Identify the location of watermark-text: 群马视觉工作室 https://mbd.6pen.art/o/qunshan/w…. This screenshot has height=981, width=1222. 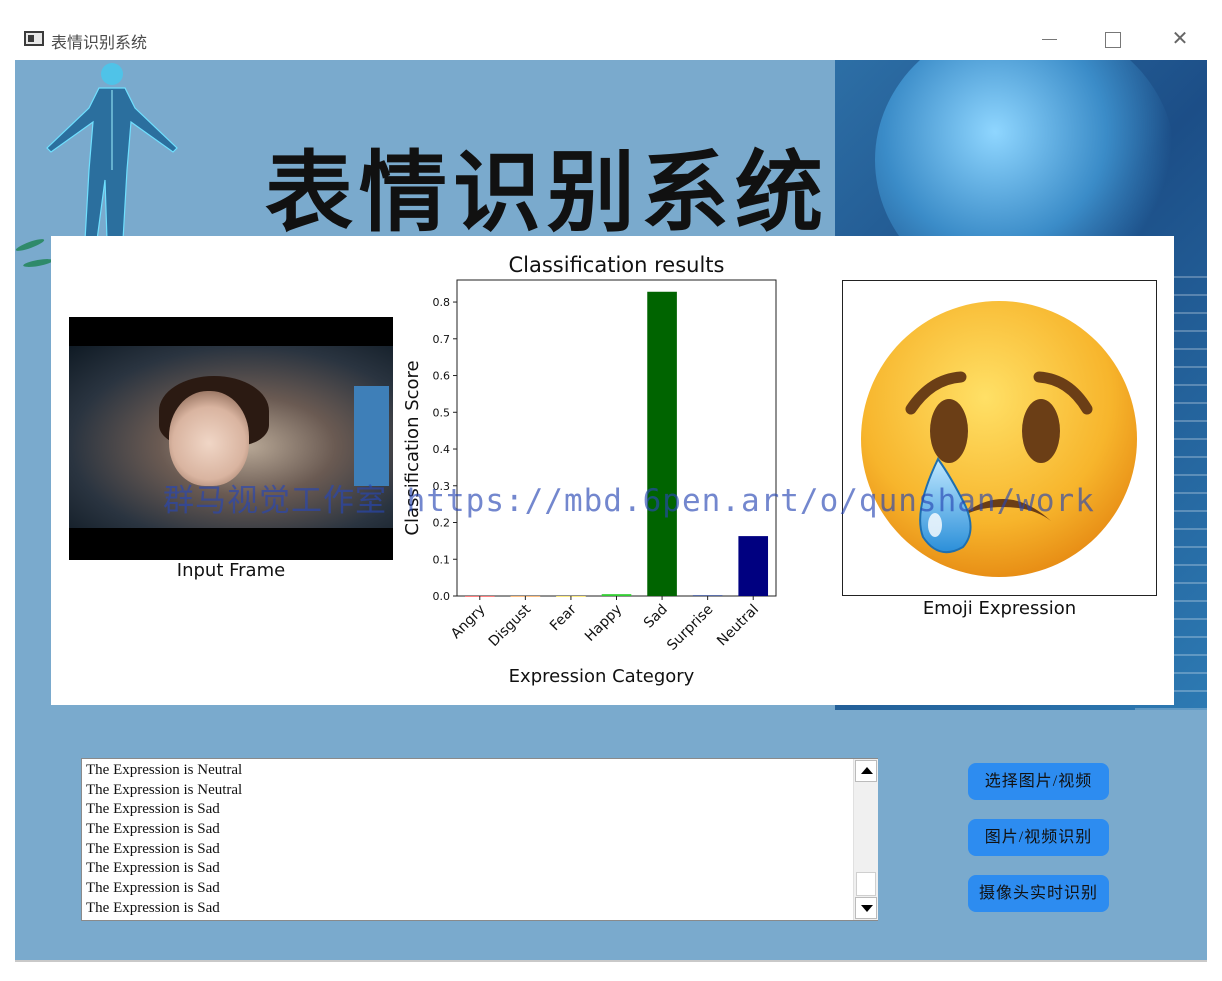
(629, 501).